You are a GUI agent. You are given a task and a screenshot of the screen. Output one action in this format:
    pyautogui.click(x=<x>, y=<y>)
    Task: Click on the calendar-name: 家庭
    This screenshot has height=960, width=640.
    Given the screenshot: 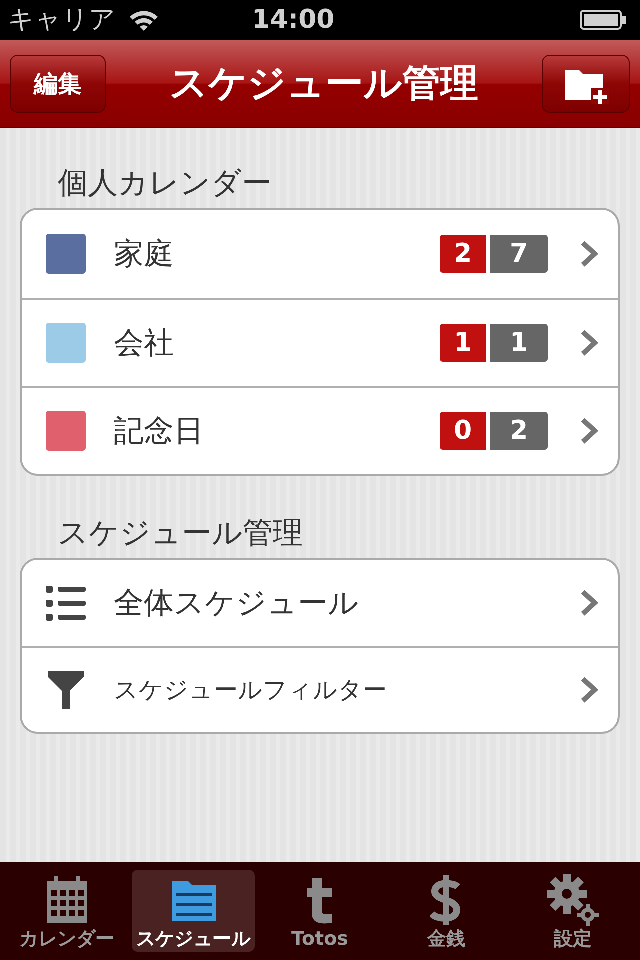 What is the action you would take?
    pyautogui.click(x=144, y=255)
    